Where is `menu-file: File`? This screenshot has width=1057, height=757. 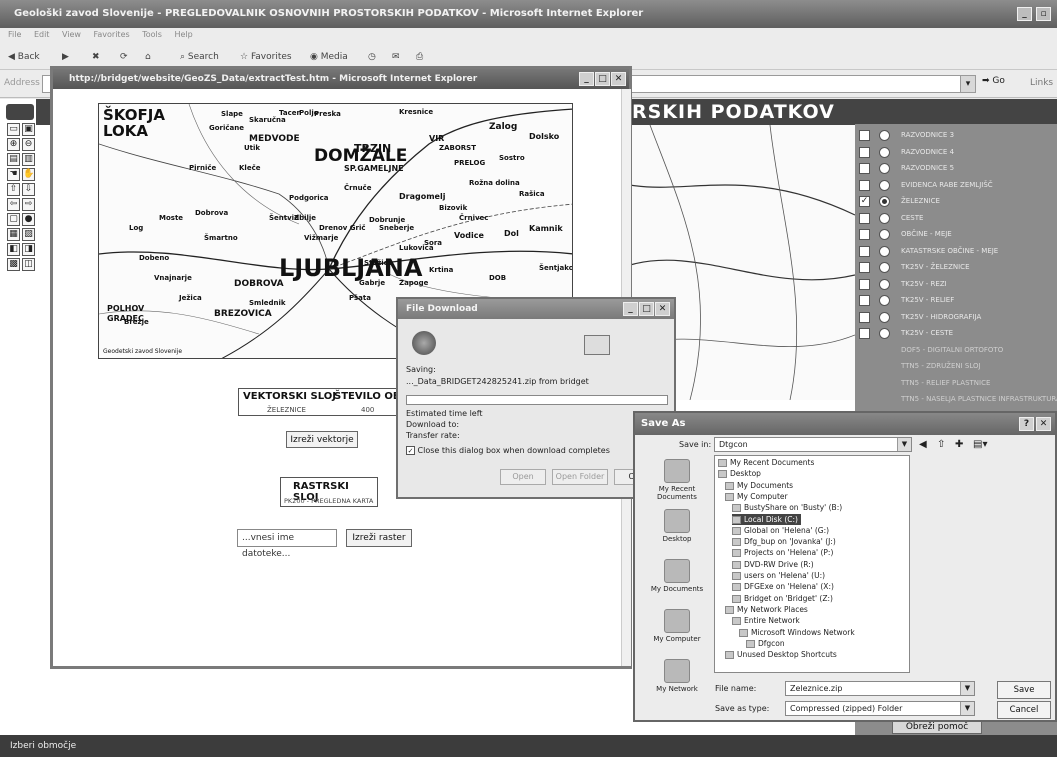 menu-file: File is located at coordinates (14, 34).